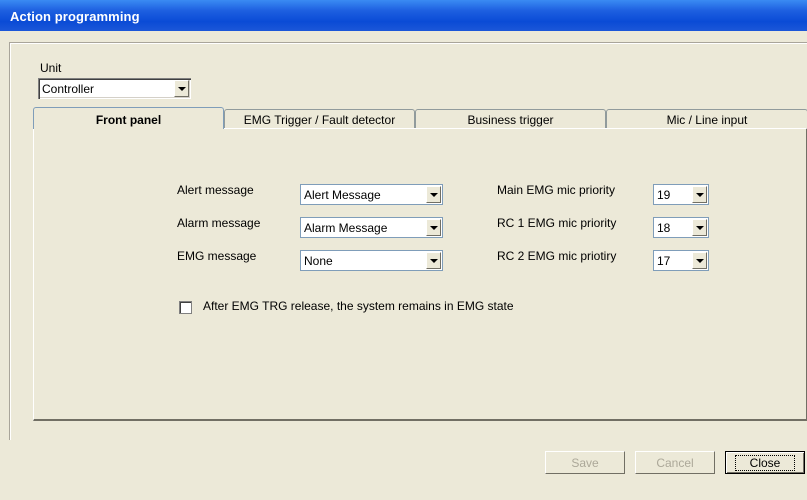  I want to click on tab-mic-line-input-label: Mic / Line input, so click(707, 120).